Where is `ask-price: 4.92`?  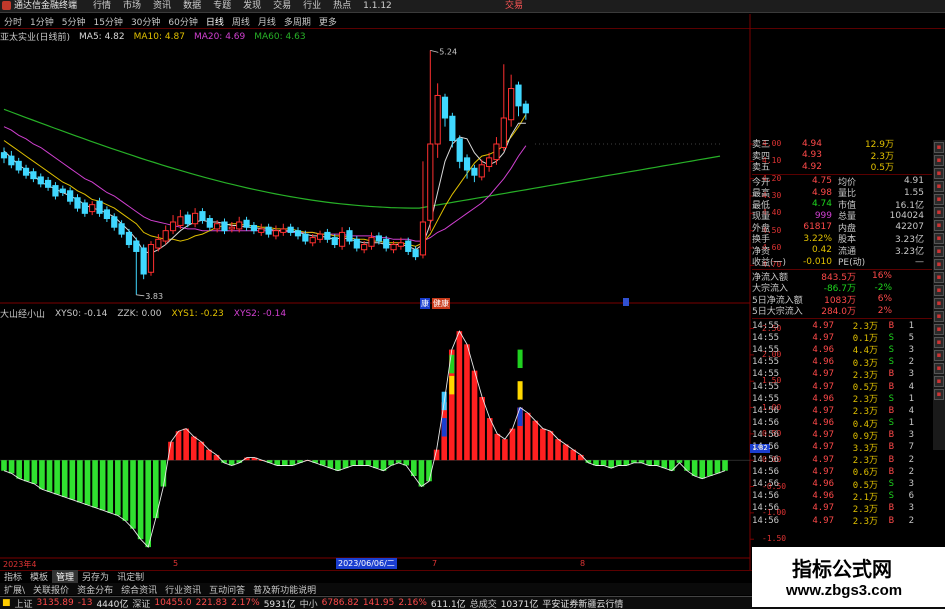 ask-price: 4.92 is located at coordinates (811, 166).